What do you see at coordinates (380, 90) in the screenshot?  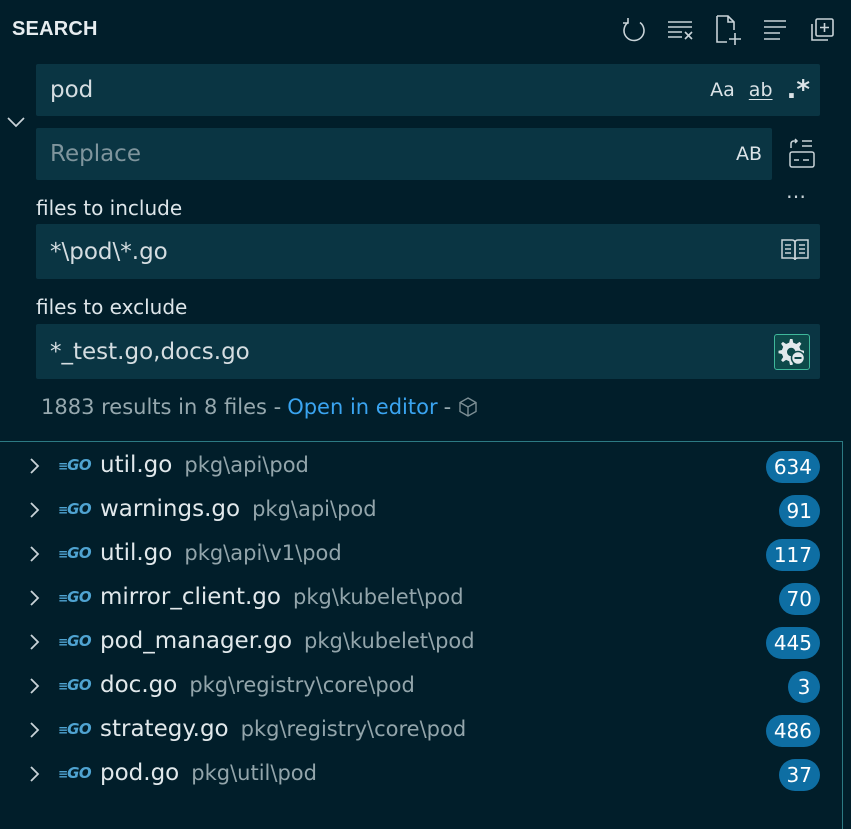 I see `search-input` at bounding box center [380, 90].